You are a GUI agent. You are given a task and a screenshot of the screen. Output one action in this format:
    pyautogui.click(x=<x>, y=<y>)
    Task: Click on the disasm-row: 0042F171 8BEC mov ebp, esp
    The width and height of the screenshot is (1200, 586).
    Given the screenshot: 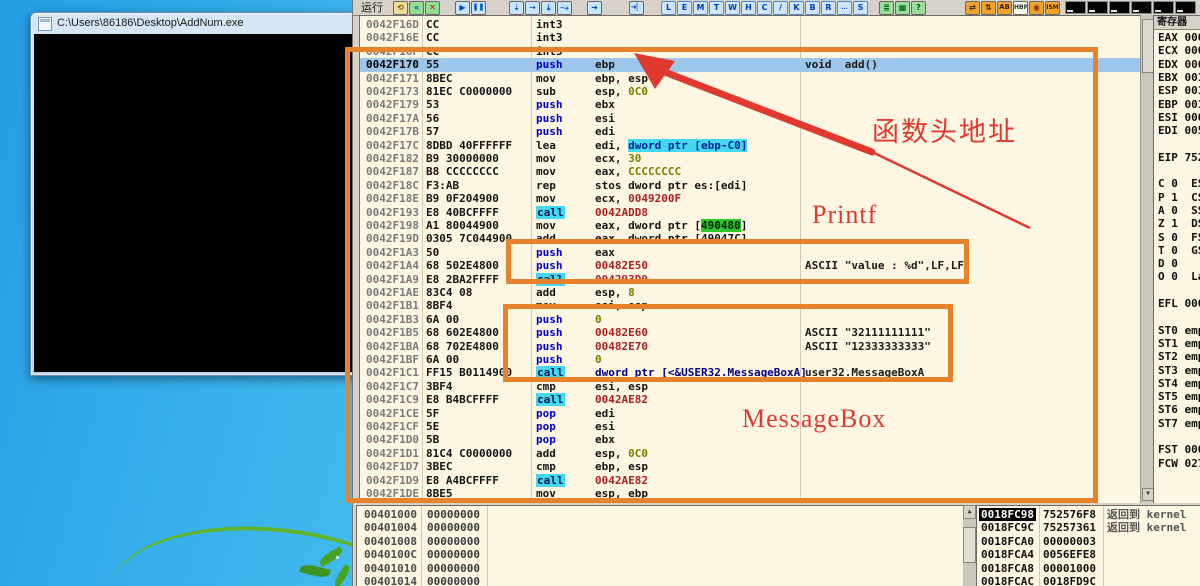 What is the action you would take?
    pyautogui.click(x=750, y=78)
    